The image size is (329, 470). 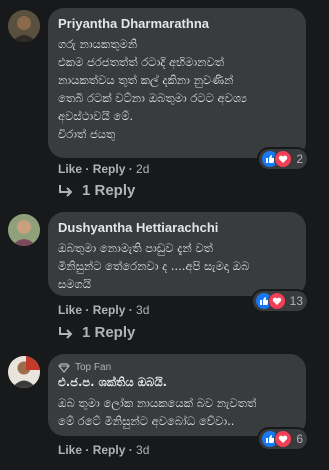 What do you see at coordinates (299, 159) in the screenshot?
I see `reaction-count: 2` at bounding box center [299, 159].